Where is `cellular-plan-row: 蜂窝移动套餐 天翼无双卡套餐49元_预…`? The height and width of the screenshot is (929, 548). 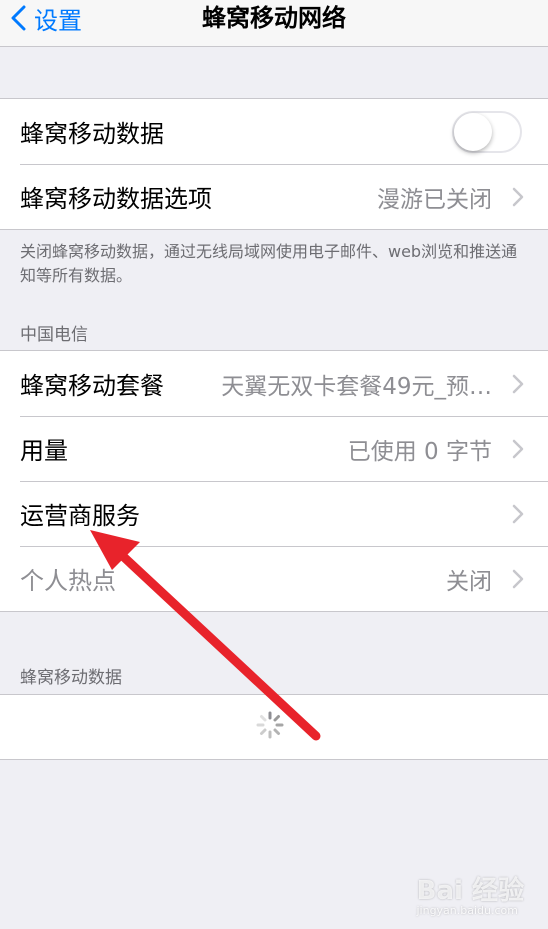 cellular-plan-row: 蜂窝移动套餐 天翼无双卡套餐49元_预… is located at coordinates (274, 383).